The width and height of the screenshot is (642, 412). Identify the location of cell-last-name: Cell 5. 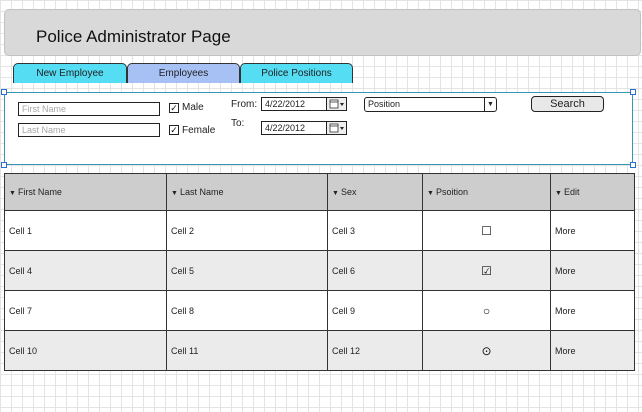
(247, 270).